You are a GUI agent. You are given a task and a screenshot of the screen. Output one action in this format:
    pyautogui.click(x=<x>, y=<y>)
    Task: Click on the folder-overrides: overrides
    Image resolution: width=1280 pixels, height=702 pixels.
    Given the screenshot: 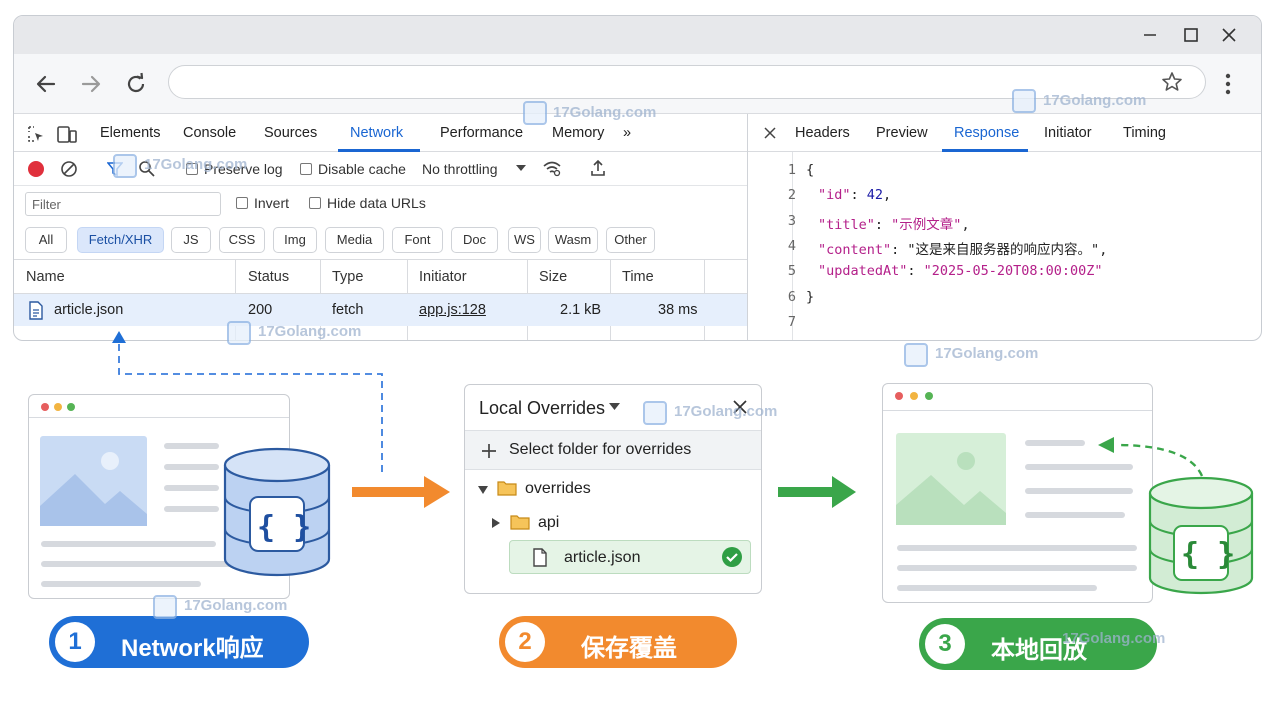 What is the action you would take?
    pyautogui.click(x=558, y=489)
    